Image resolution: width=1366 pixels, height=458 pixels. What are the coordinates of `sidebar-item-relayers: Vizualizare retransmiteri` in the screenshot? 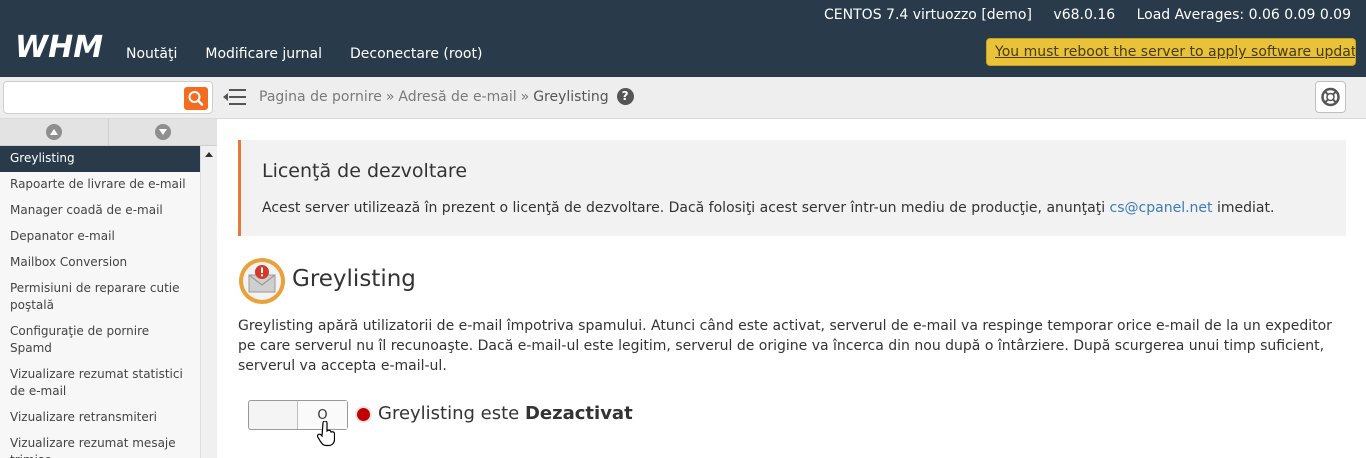 It's located at (100, 418).